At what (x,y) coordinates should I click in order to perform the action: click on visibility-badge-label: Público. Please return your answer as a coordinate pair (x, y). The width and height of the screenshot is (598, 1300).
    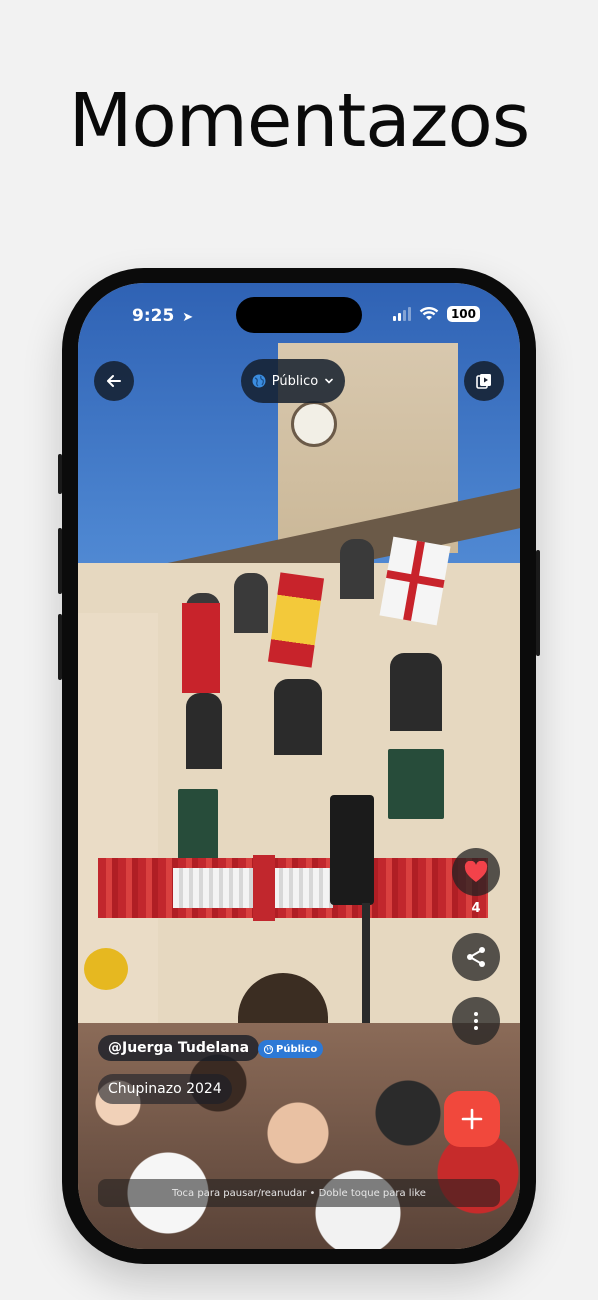
    Looking at the image, I should click on (297, 1049).